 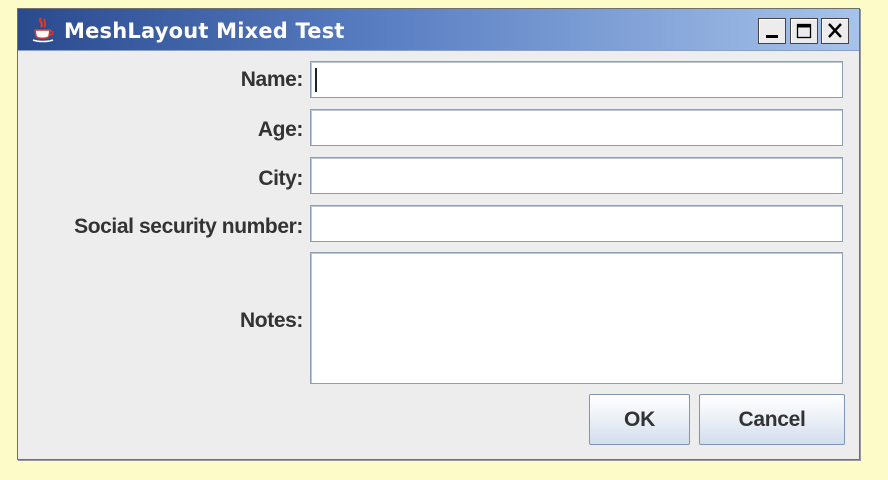 What do you see at coordinates (316, 80) in the screenshot?
I see `text-caret` at bounding box center [316, 80].